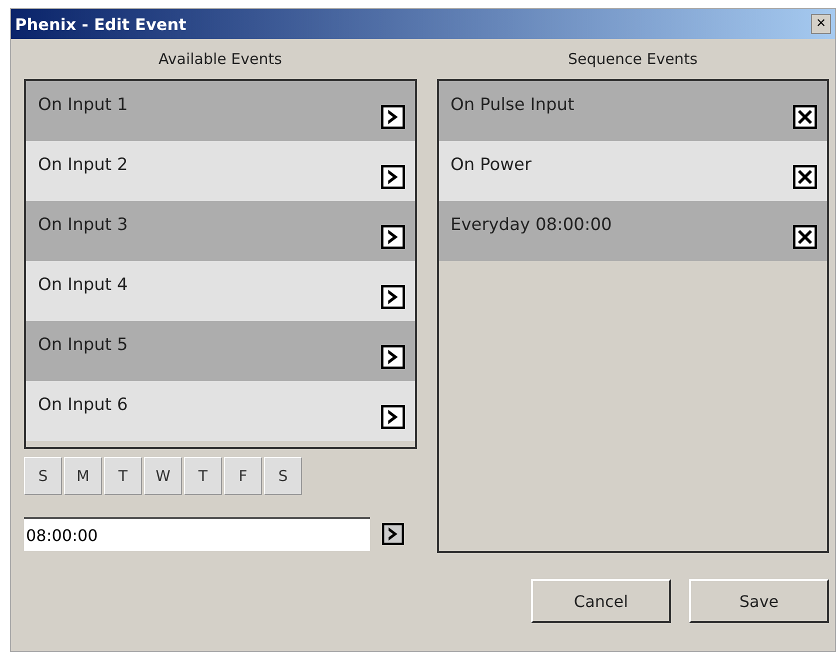  What do you see at coordinates (601, 601) in the screenshot?
I see `dialog-button: Cancel` at bounding box center [601, 601].